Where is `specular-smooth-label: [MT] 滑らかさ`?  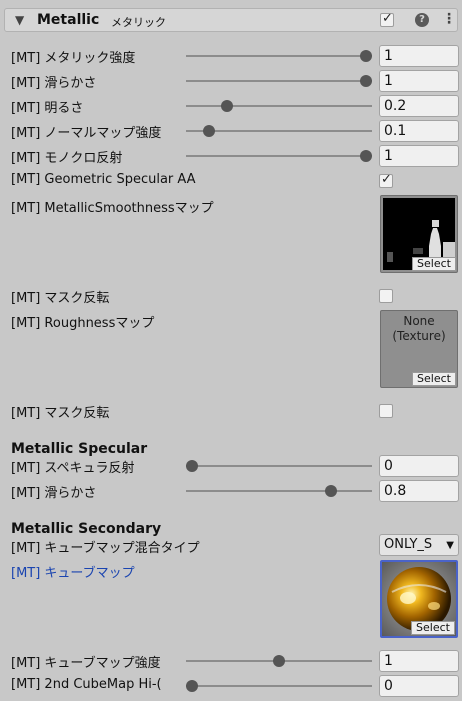 specular-smooth-label: [MT] 滑らかさ is located at coordinates (54, 493).